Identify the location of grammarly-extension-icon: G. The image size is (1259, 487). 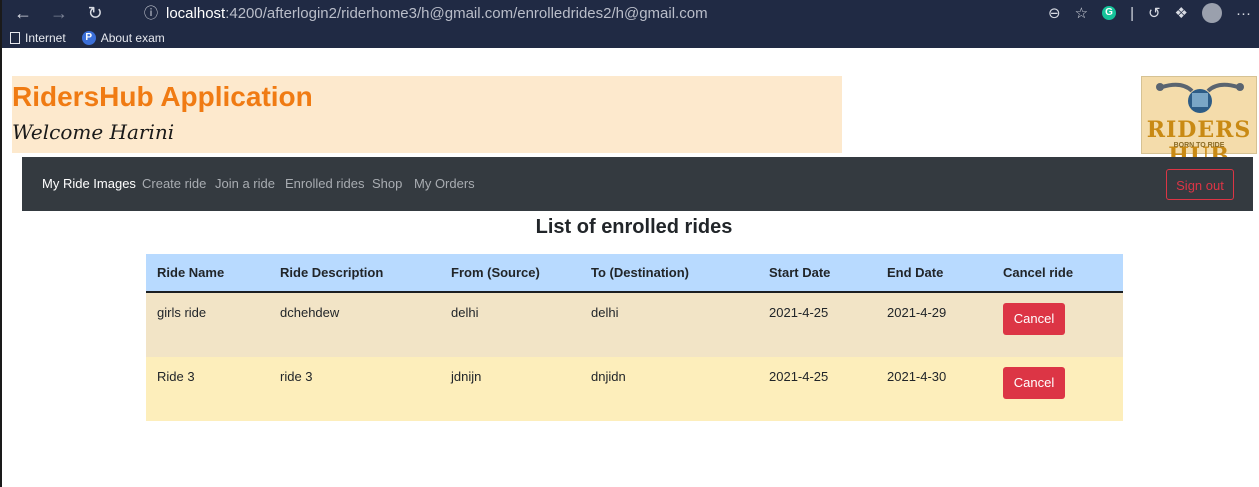
(1109, 13).